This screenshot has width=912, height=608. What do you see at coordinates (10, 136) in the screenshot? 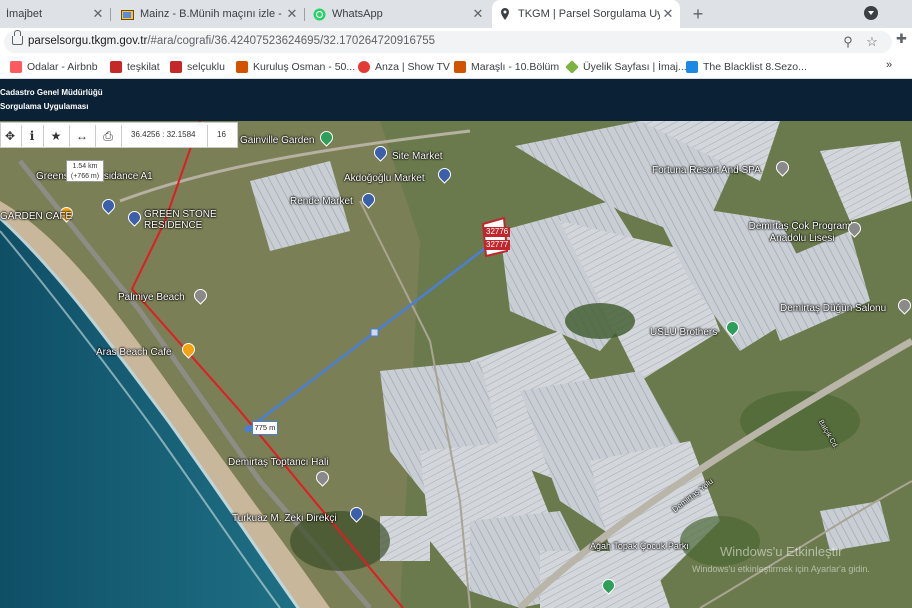
I see `move-icon: ✥` at bounding box center [10, 136].